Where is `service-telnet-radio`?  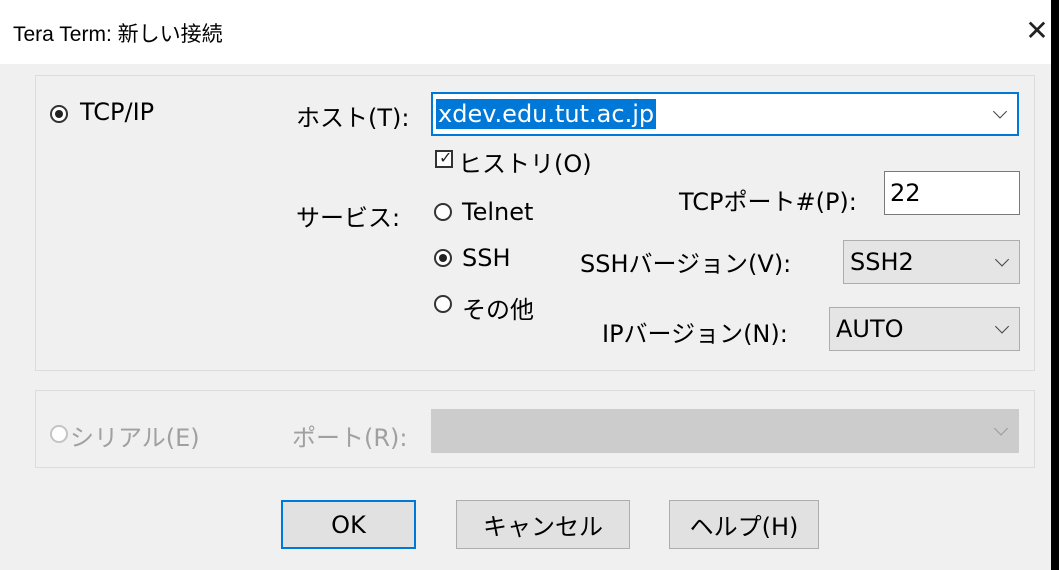 service-telnet-radio is located at coordinates (443, 212).